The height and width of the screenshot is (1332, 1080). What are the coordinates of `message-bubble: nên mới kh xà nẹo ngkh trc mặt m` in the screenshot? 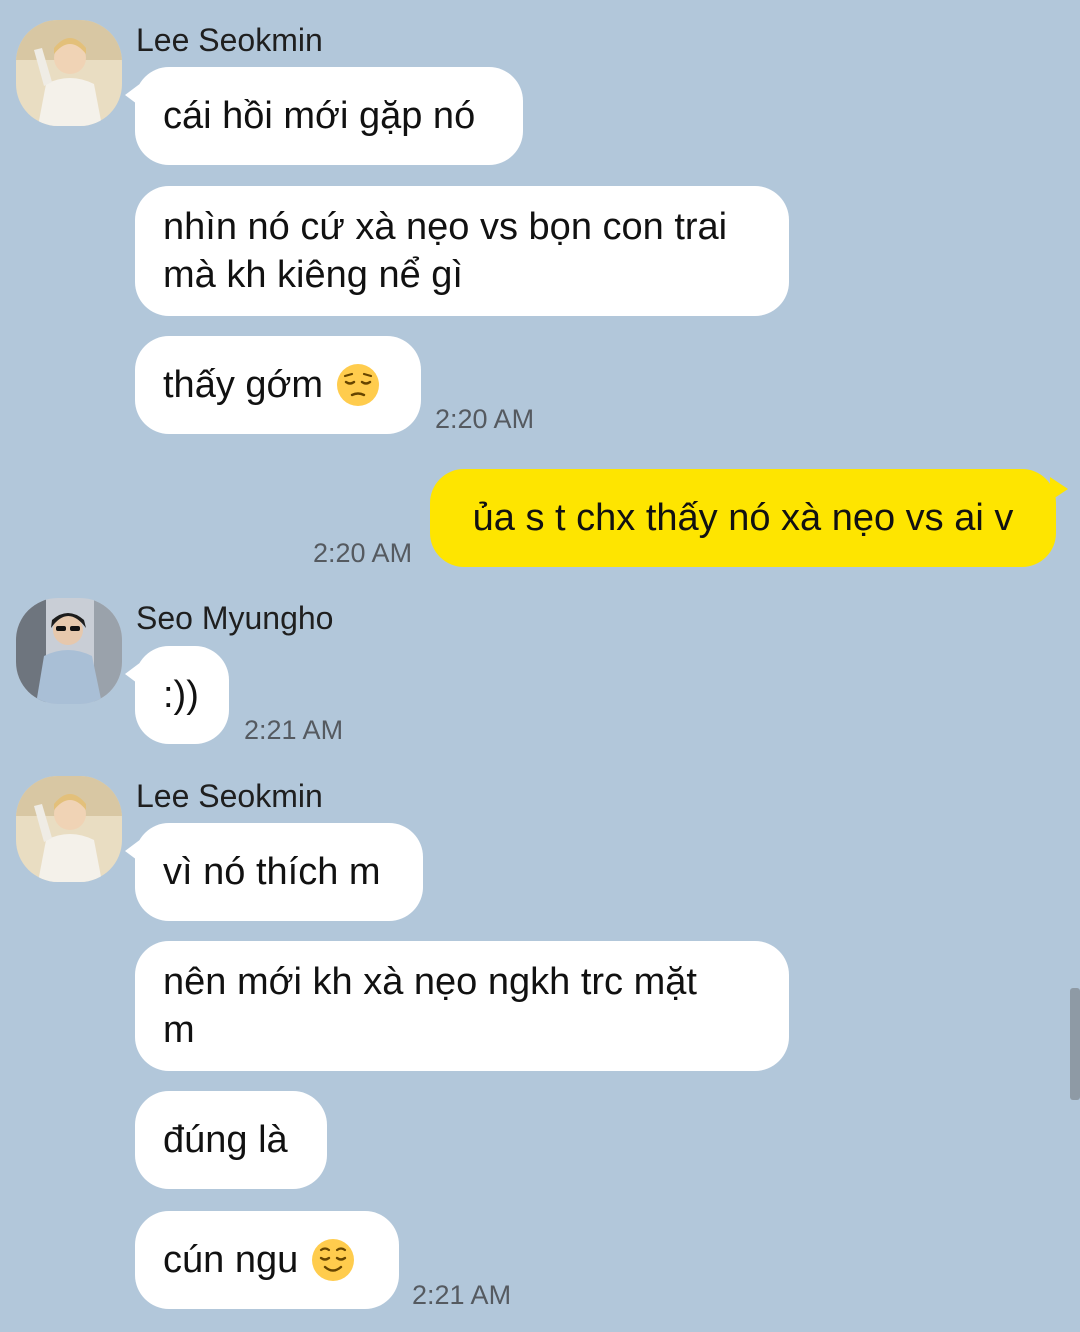 It's located at (462, 1006).